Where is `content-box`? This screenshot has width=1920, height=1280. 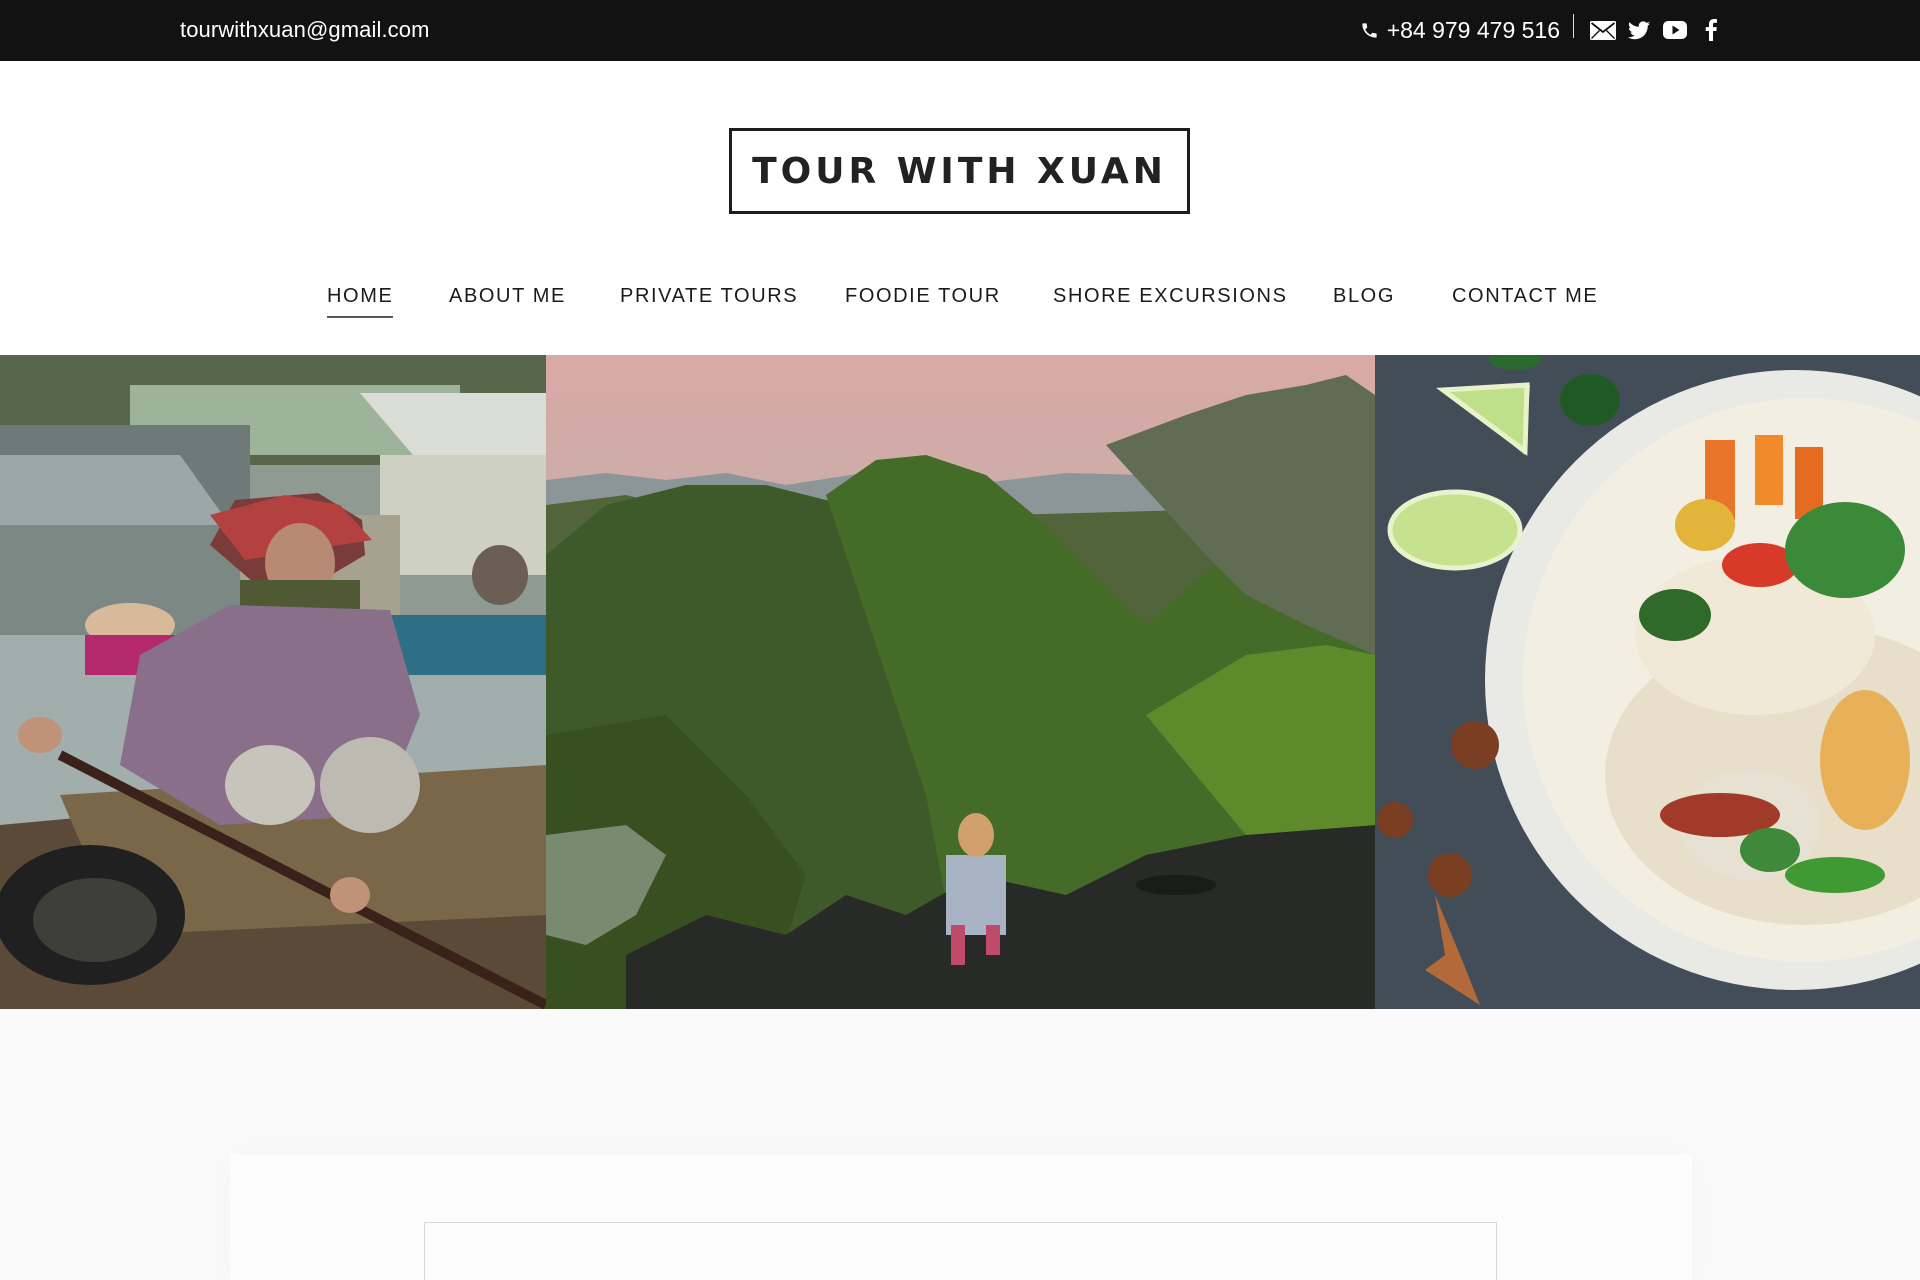
content-box is located at coordinates (960, 1251).